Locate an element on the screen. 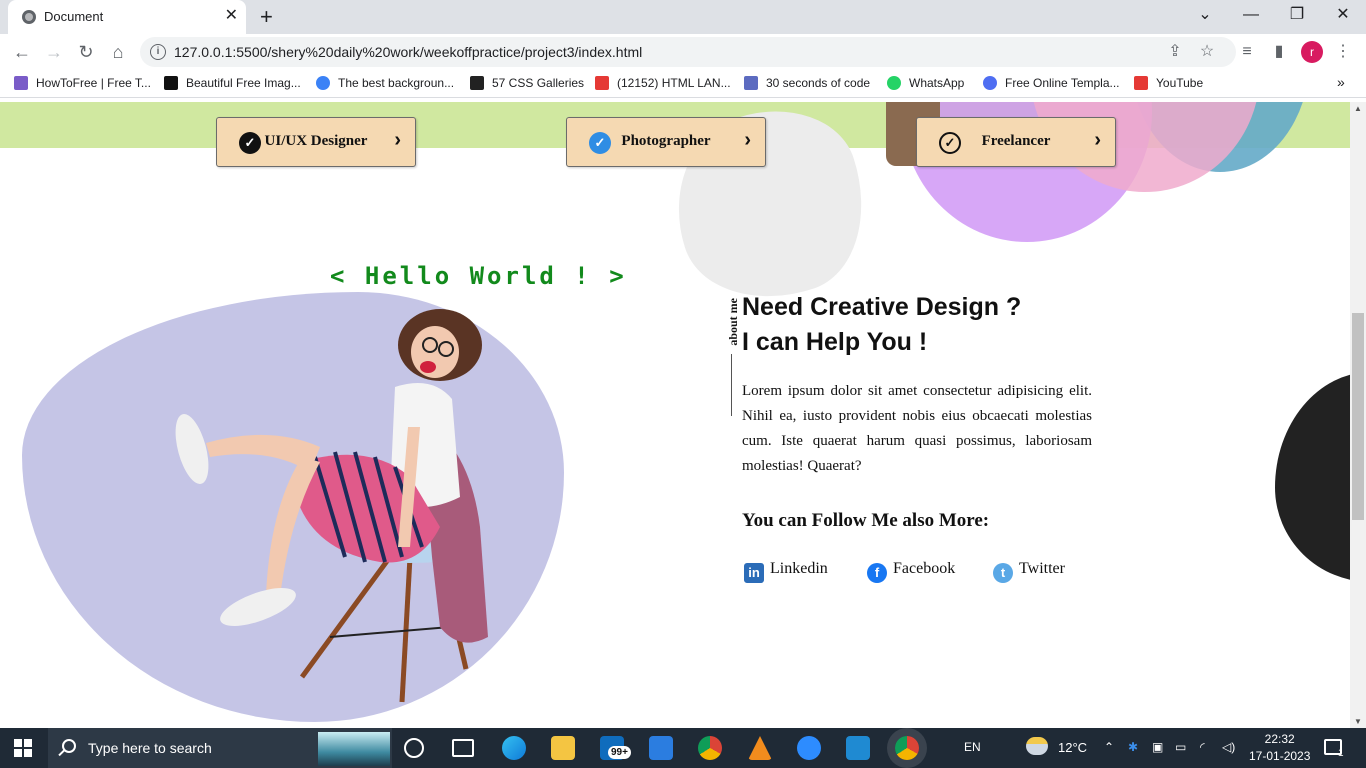 The height and width of the screenshot is (768, 1366). vlc-icon is located at coordinates (760, 748).